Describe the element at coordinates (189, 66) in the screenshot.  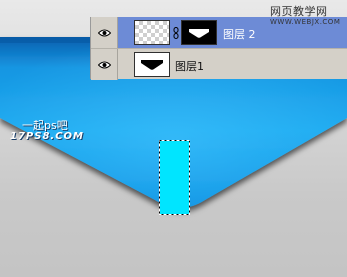
I see `layer-name: 图层1` at that location.